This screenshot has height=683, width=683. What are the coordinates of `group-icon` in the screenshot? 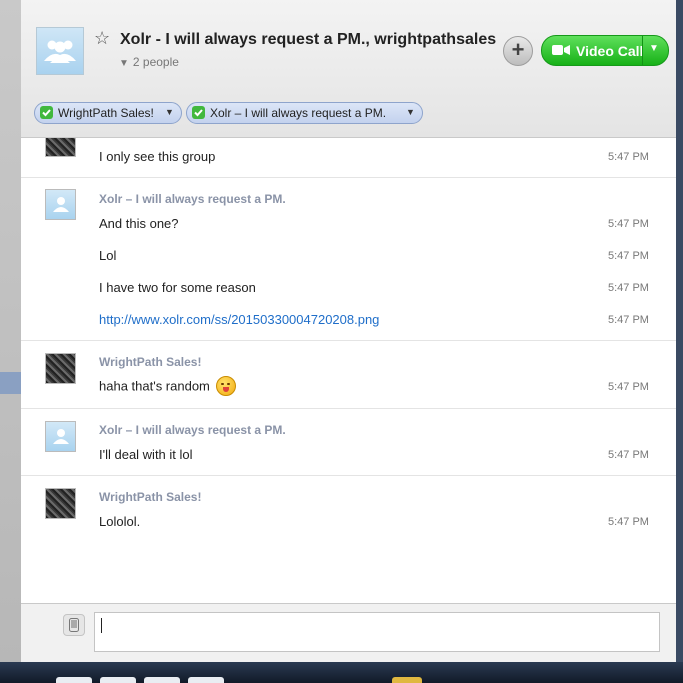 It's located at (60, 51).